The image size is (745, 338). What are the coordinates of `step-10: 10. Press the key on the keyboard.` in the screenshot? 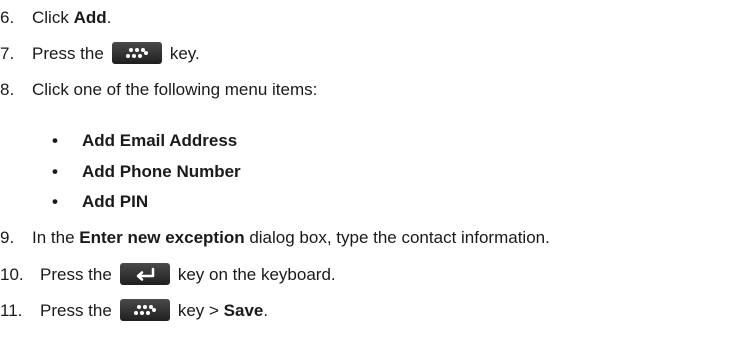 It's located at (168, 275).